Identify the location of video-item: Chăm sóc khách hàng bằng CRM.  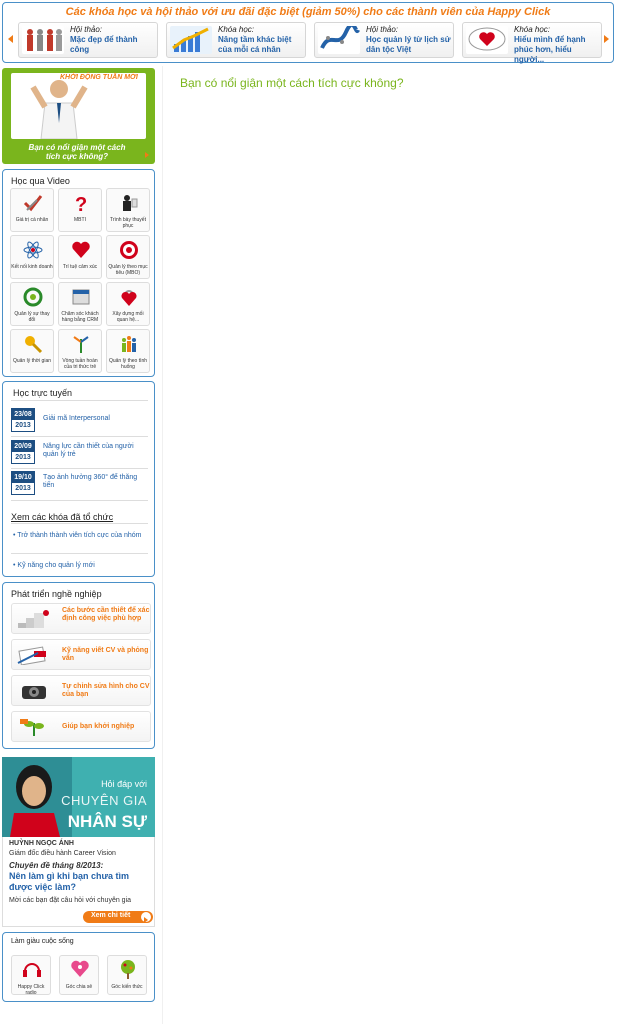
(80, 304).